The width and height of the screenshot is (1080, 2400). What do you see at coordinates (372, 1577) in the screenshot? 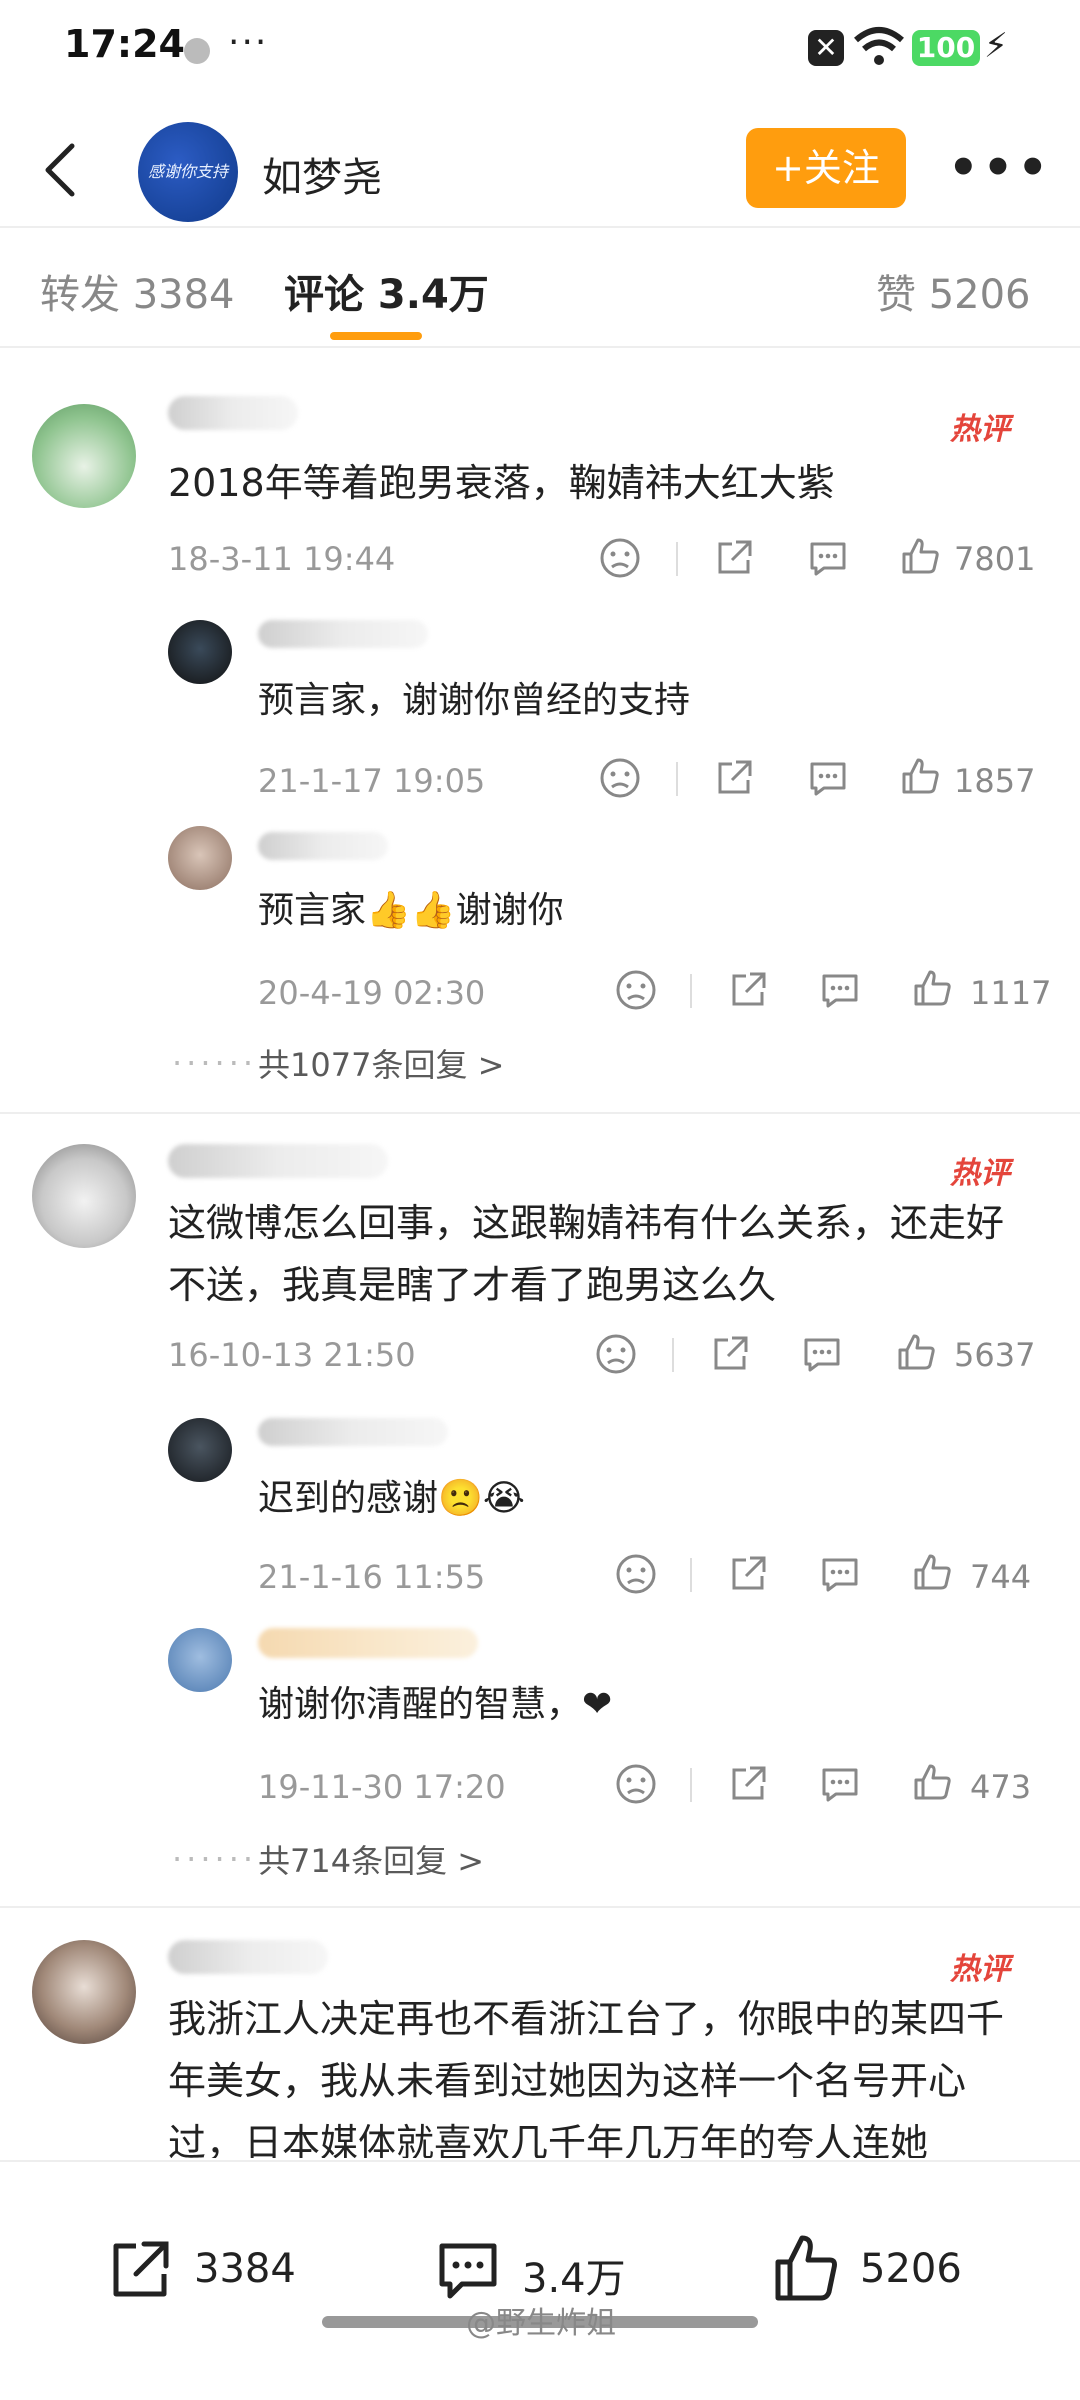
I see `reply-time: 21-1-16 11:55` at bounding box center [372, 1577].